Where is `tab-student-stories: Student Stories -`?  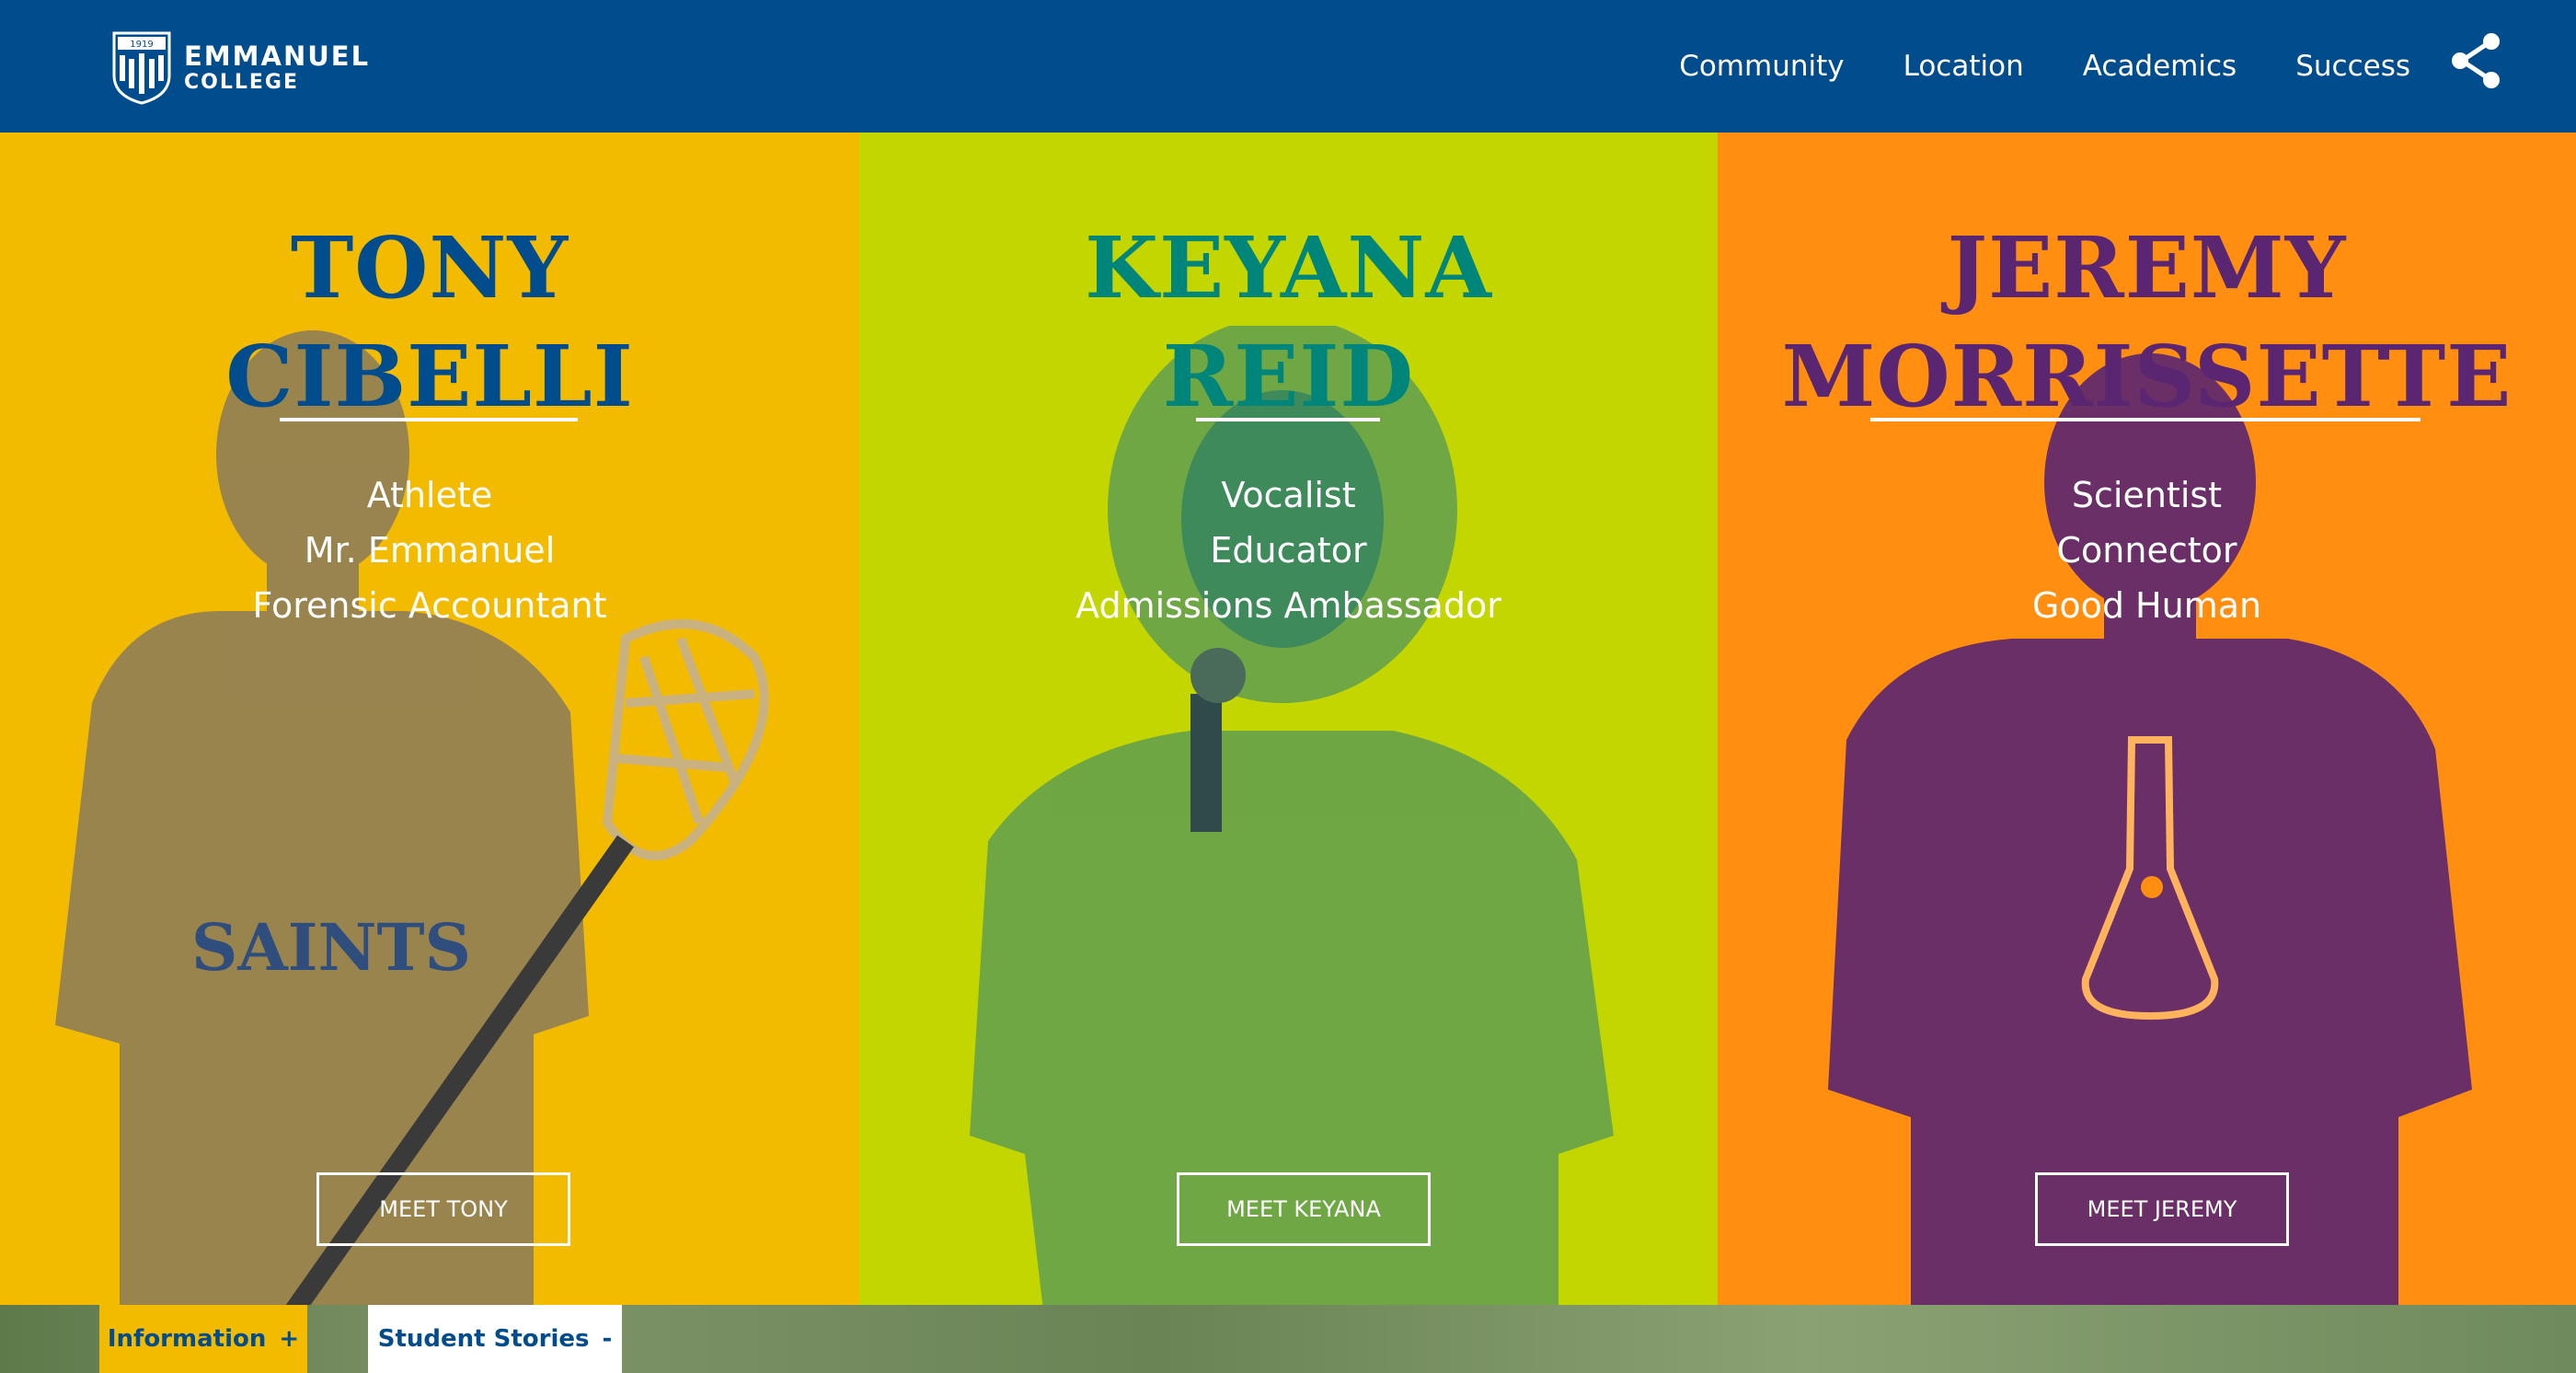 tab-student-stories: Student Stories - is located at coordinates (495, 1339).